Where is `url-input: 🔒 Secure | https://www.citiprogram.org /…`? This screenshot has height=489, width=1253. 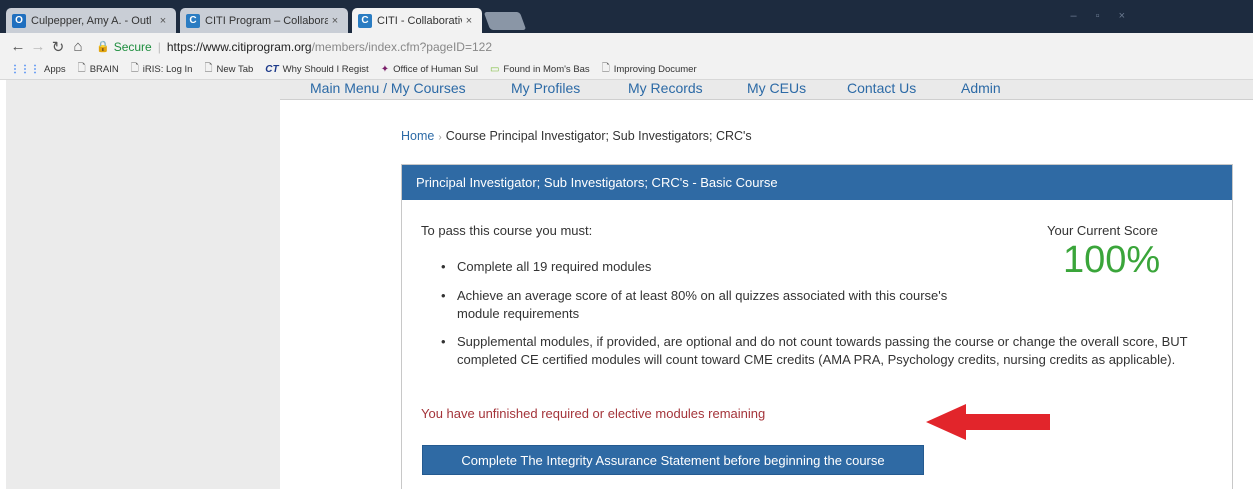
url-input: 🔒 Secure | https://www.citiprogram.org /… is located at coordinates (294, 47).